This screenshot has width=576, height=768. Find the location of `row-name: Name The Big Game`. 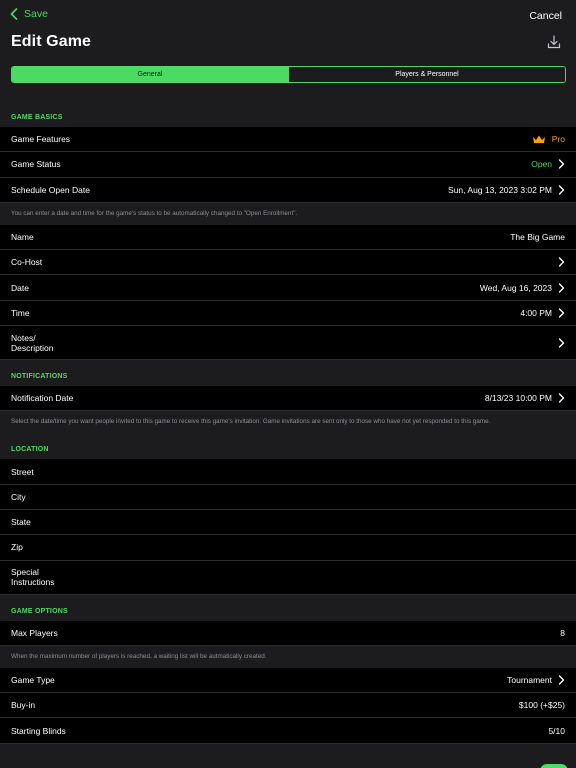

row-name: Name The Big Game is located at coordinates (288, 237).